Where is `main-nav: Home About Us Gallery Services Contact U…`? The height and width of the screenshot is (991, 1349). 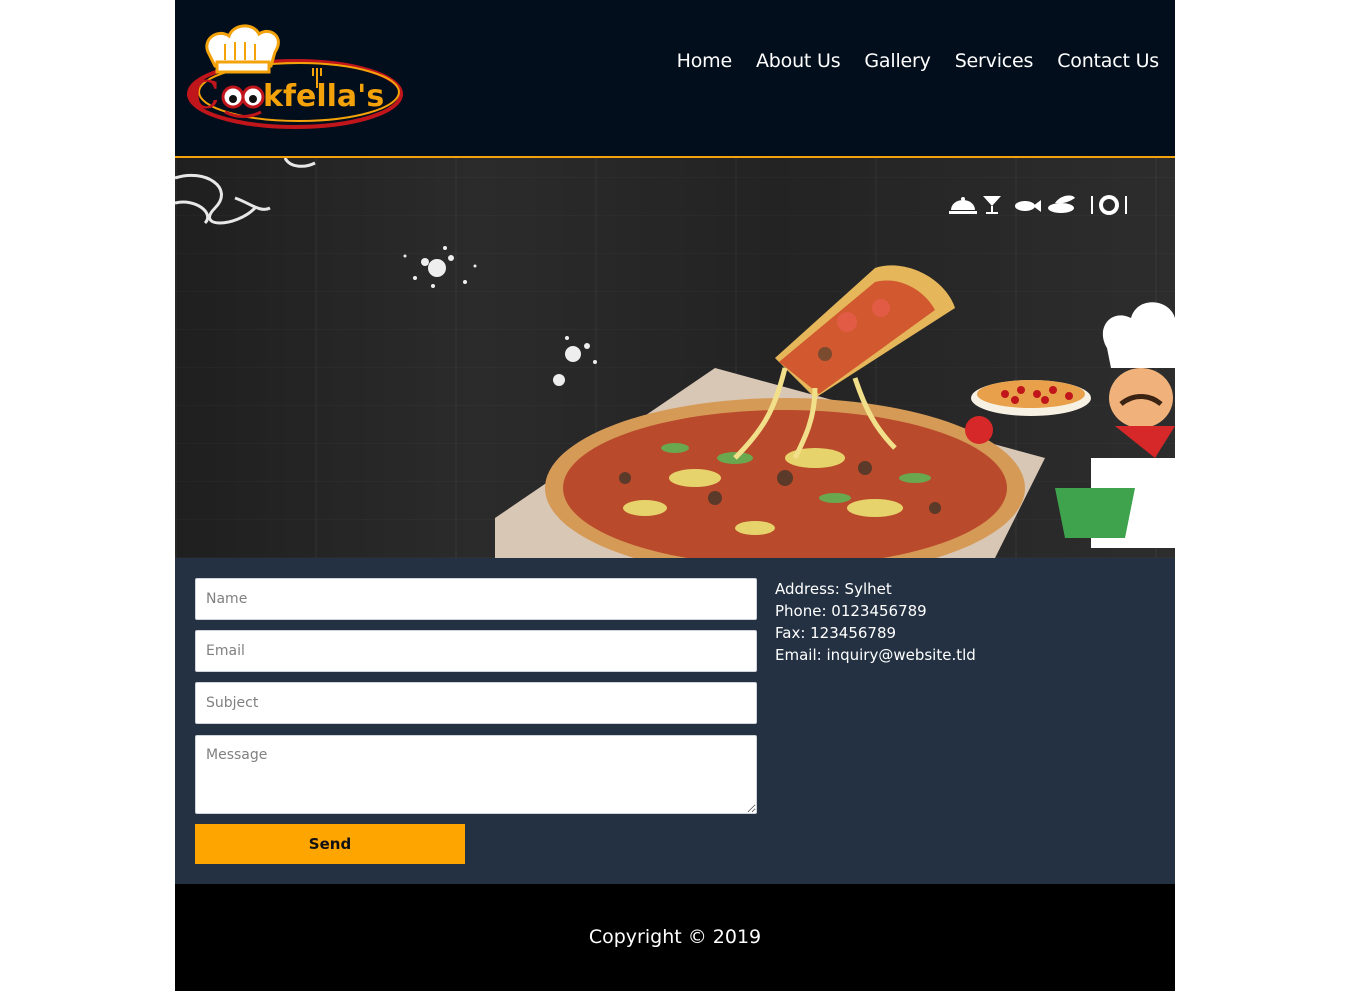 main-nav: Home About Us Gallery Services Contact U… is located at coordinates (906, 61).